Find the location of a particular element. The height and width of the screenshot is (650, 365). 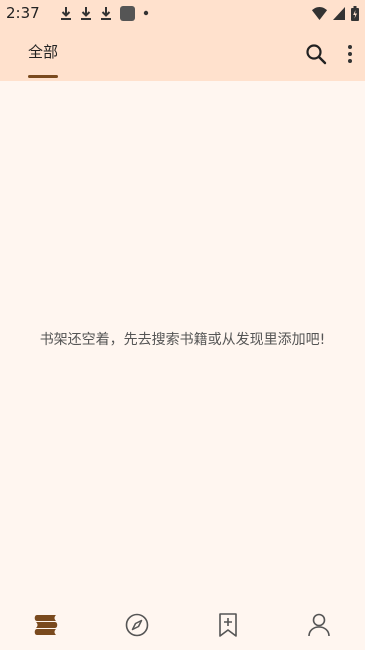

top-app-bar: 全部 is located at coordinates (182, 53).